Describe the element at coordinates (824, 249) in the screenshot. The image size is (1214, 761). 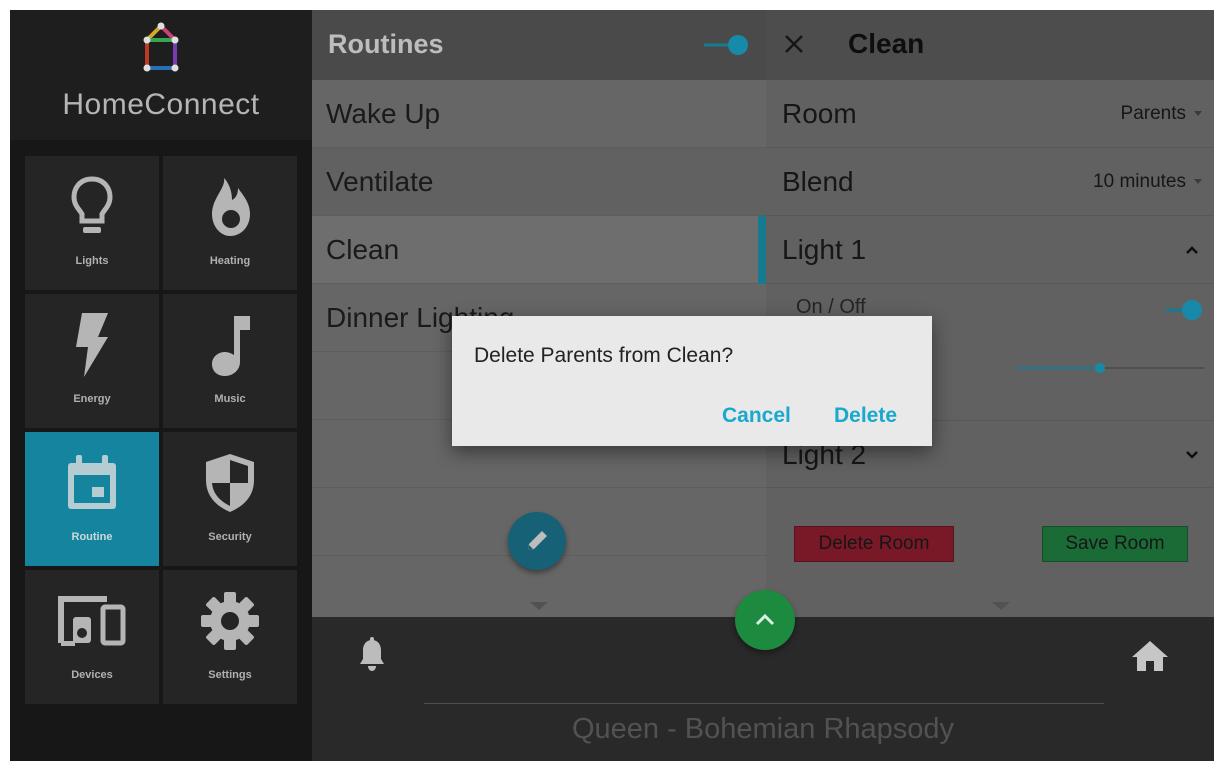
I see `light1-label: Light 1` at that location.